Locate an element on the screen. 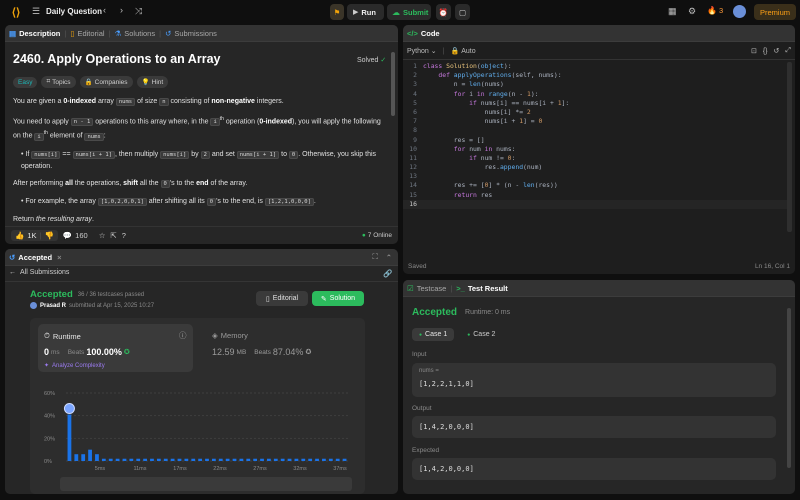 Image resolution: width=800 pixels, height=500 pixels. tab-accepted: ↺ Accepted × is located at coordinates (35, 257).